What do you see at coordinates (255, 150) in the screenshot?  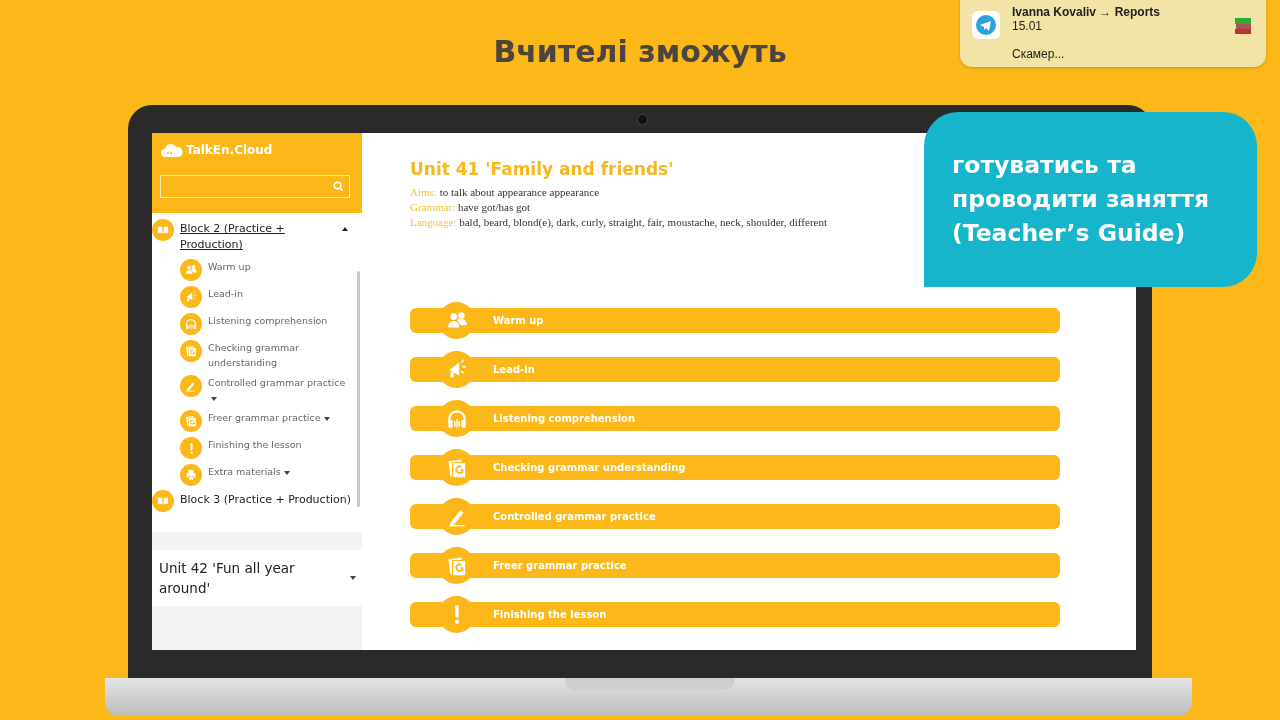 I see `logo: TalkEn.Cloud` at bounding box center [255, 150].